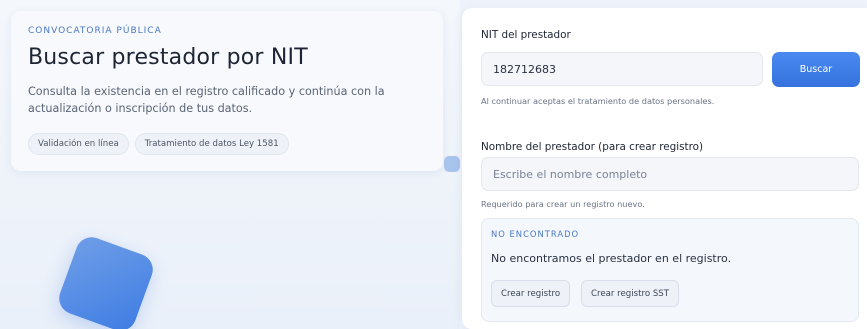 This screenshot has width=867, height=329. Describe the element at coordinates (78, 144) in the screenshot. I see `chip-online-validation: Validación en línea` at that location.